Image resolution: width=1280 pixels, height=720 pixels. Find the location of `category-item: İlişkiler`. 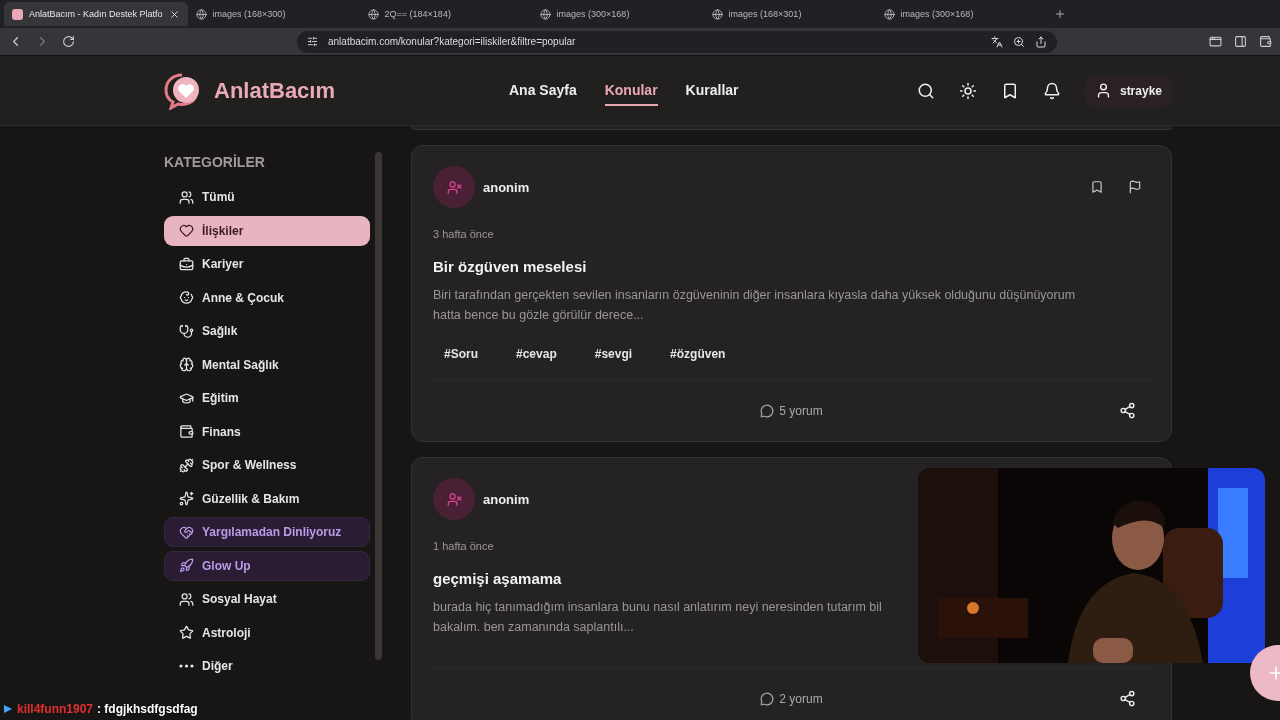

category-item: İlişkiler is located at coordinates (267, 230).